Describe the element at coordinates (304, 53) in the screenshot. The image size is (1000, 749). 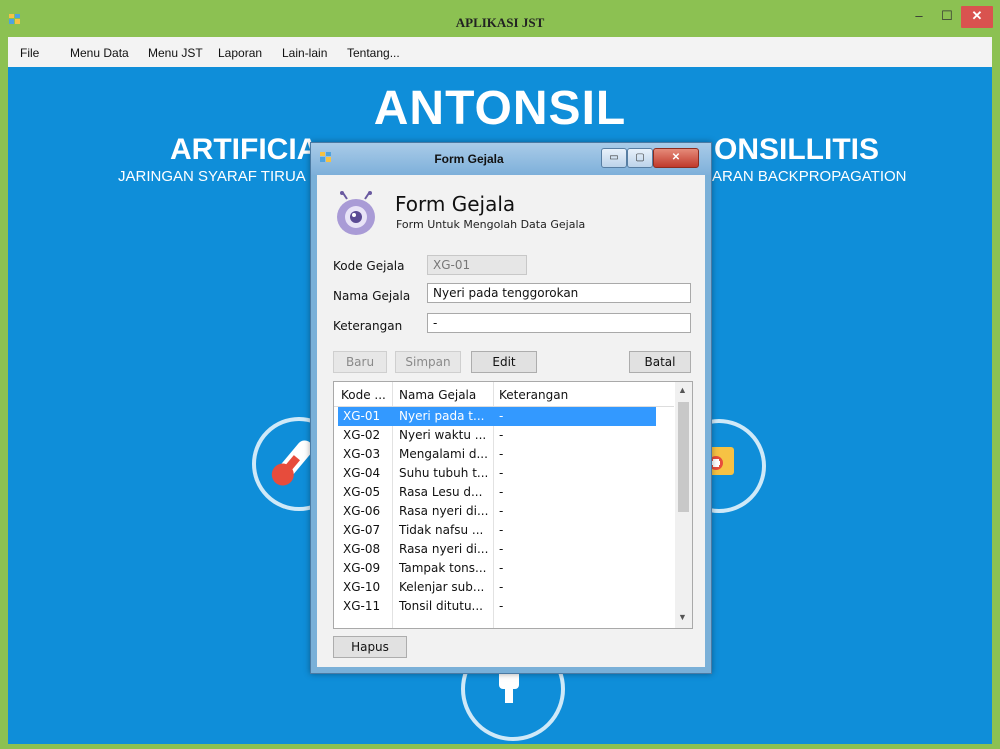
I see `menu-lain-lain: Lain-lain` at that location.